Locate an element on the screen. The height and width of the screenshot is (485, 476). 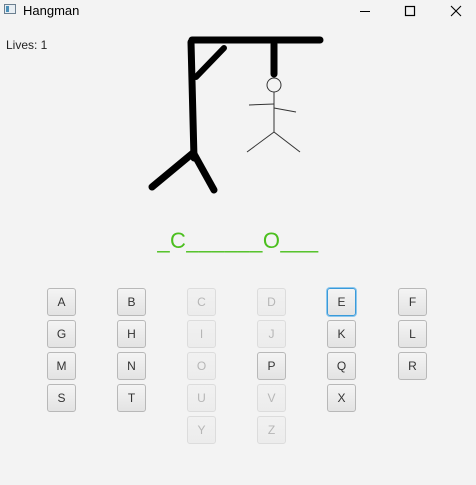
letter-button-l: L is located at coordinates (412, 334).